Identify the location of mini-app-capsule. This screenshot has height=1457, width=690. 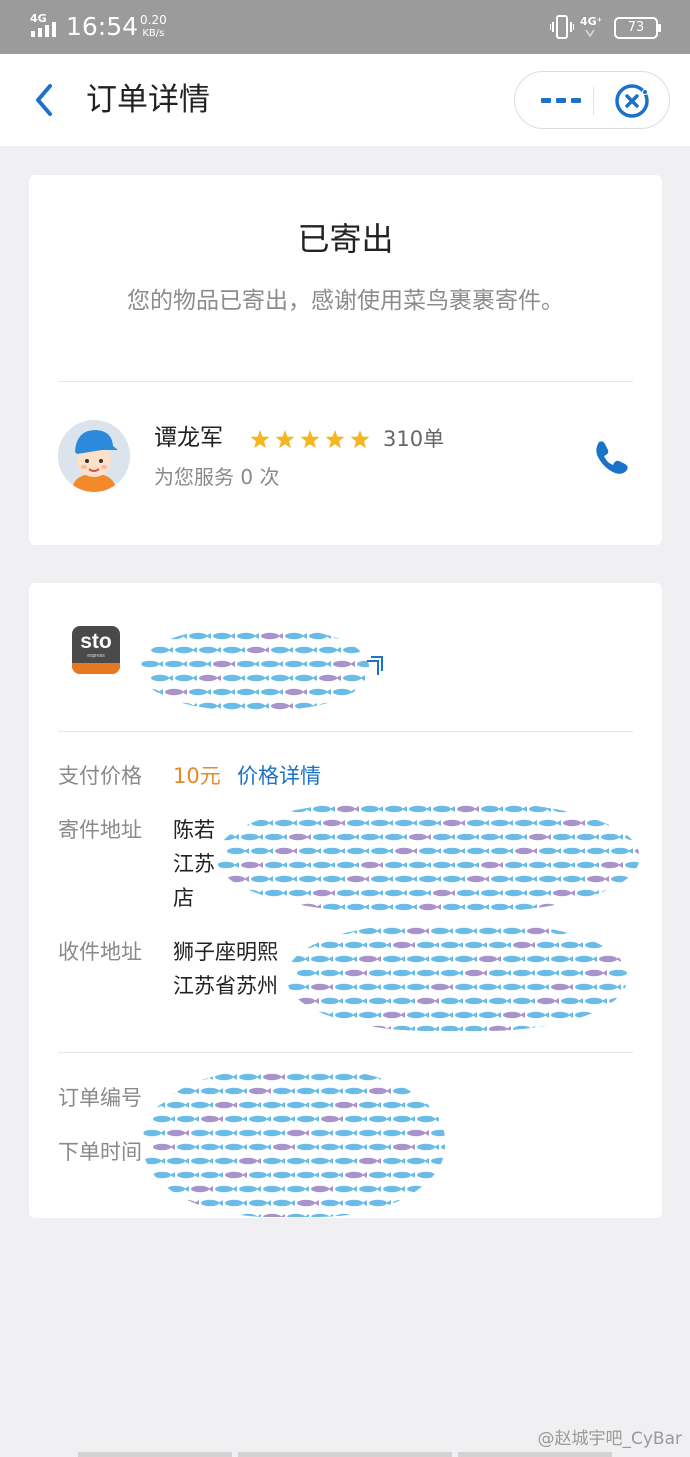
(592, 100).